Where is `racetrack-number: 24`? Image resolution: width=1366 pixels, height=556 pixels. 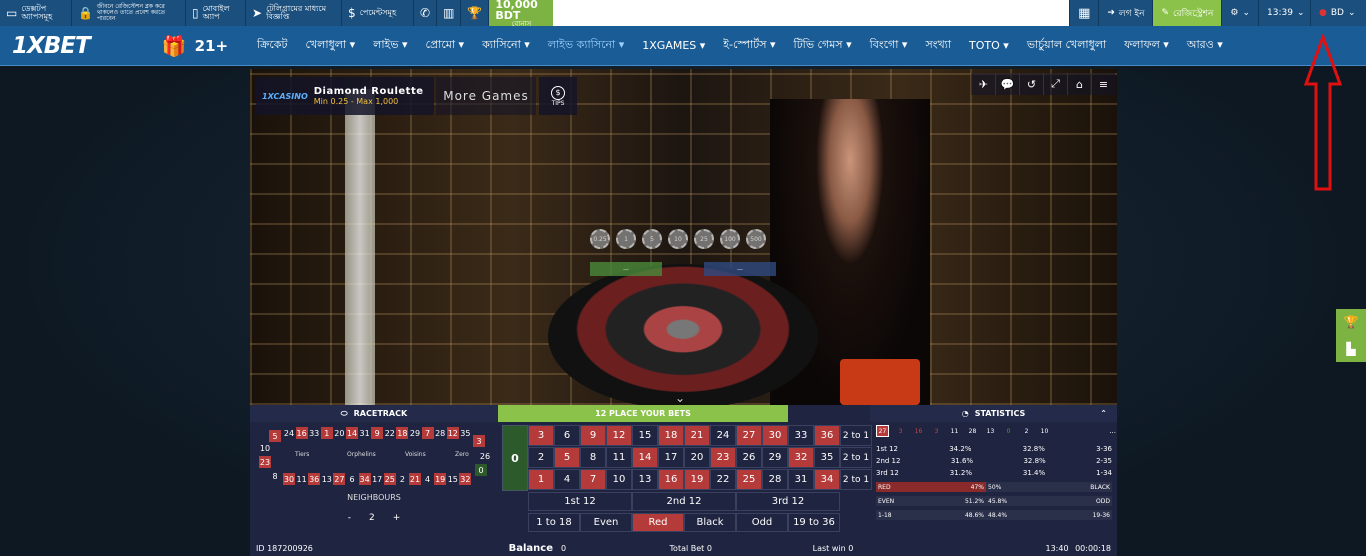
racetrack-number: 24 is located at coordinates (289, 433).